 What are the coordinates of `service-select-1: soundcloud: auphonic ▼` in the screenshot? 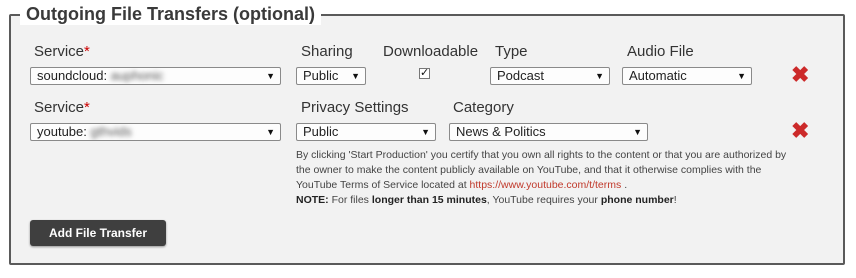 It's located at (155, 76).